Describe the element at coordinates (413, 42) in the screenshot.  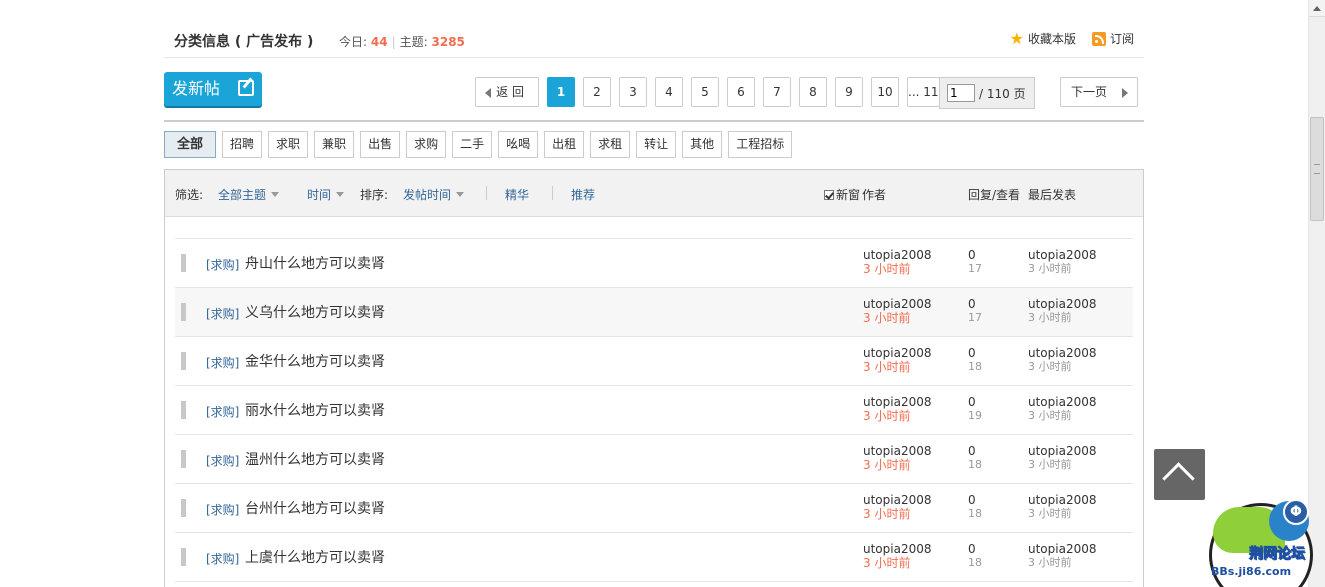
I see `topics-label: 主题:` at that location.